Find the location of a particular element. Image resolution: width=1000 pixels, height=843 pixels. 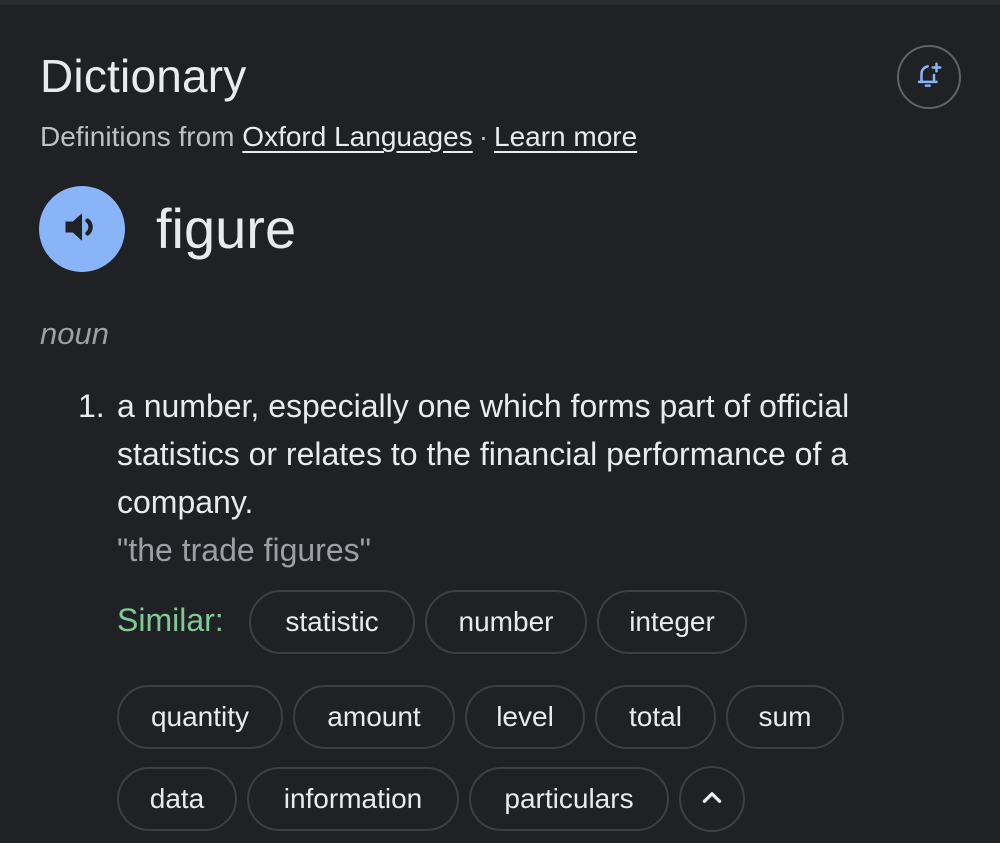

similar-label: Similar: is located at coordinates (170, 620).